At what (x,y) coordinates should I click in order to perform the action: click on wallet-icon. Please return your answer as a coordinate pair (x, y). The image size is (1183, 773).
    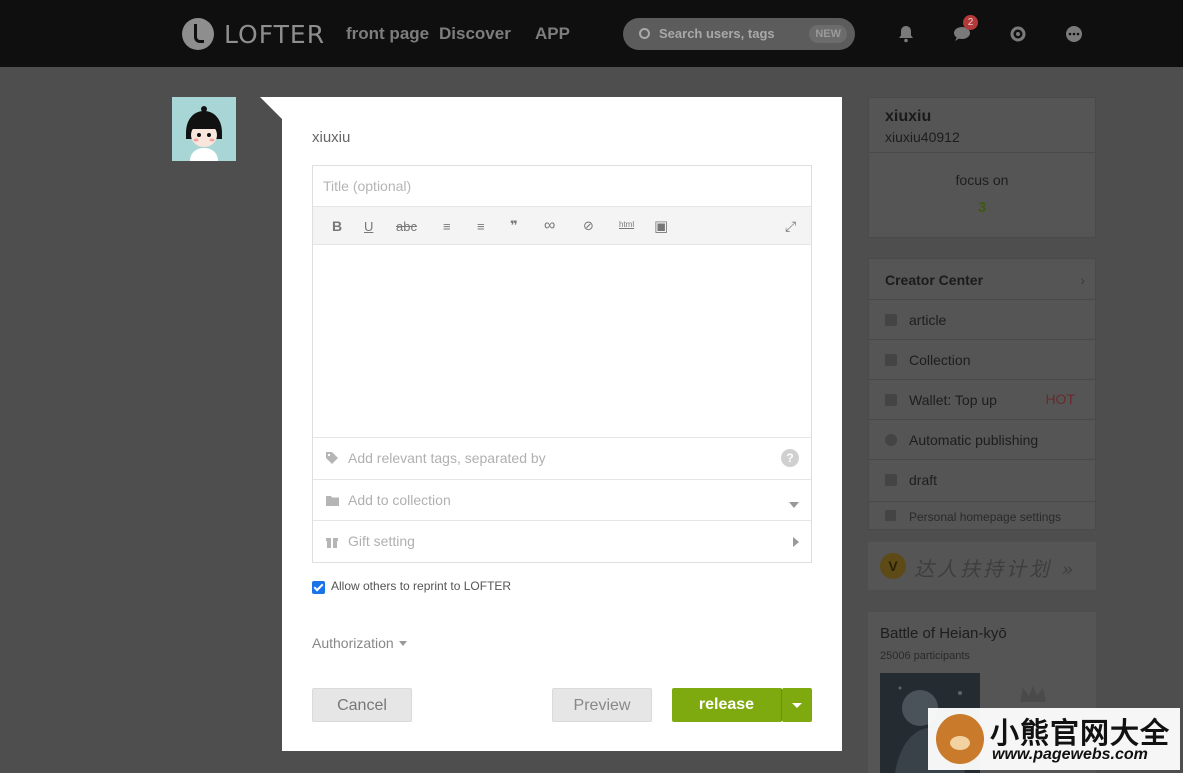
    Looking at the image, I should click on (891, 400).